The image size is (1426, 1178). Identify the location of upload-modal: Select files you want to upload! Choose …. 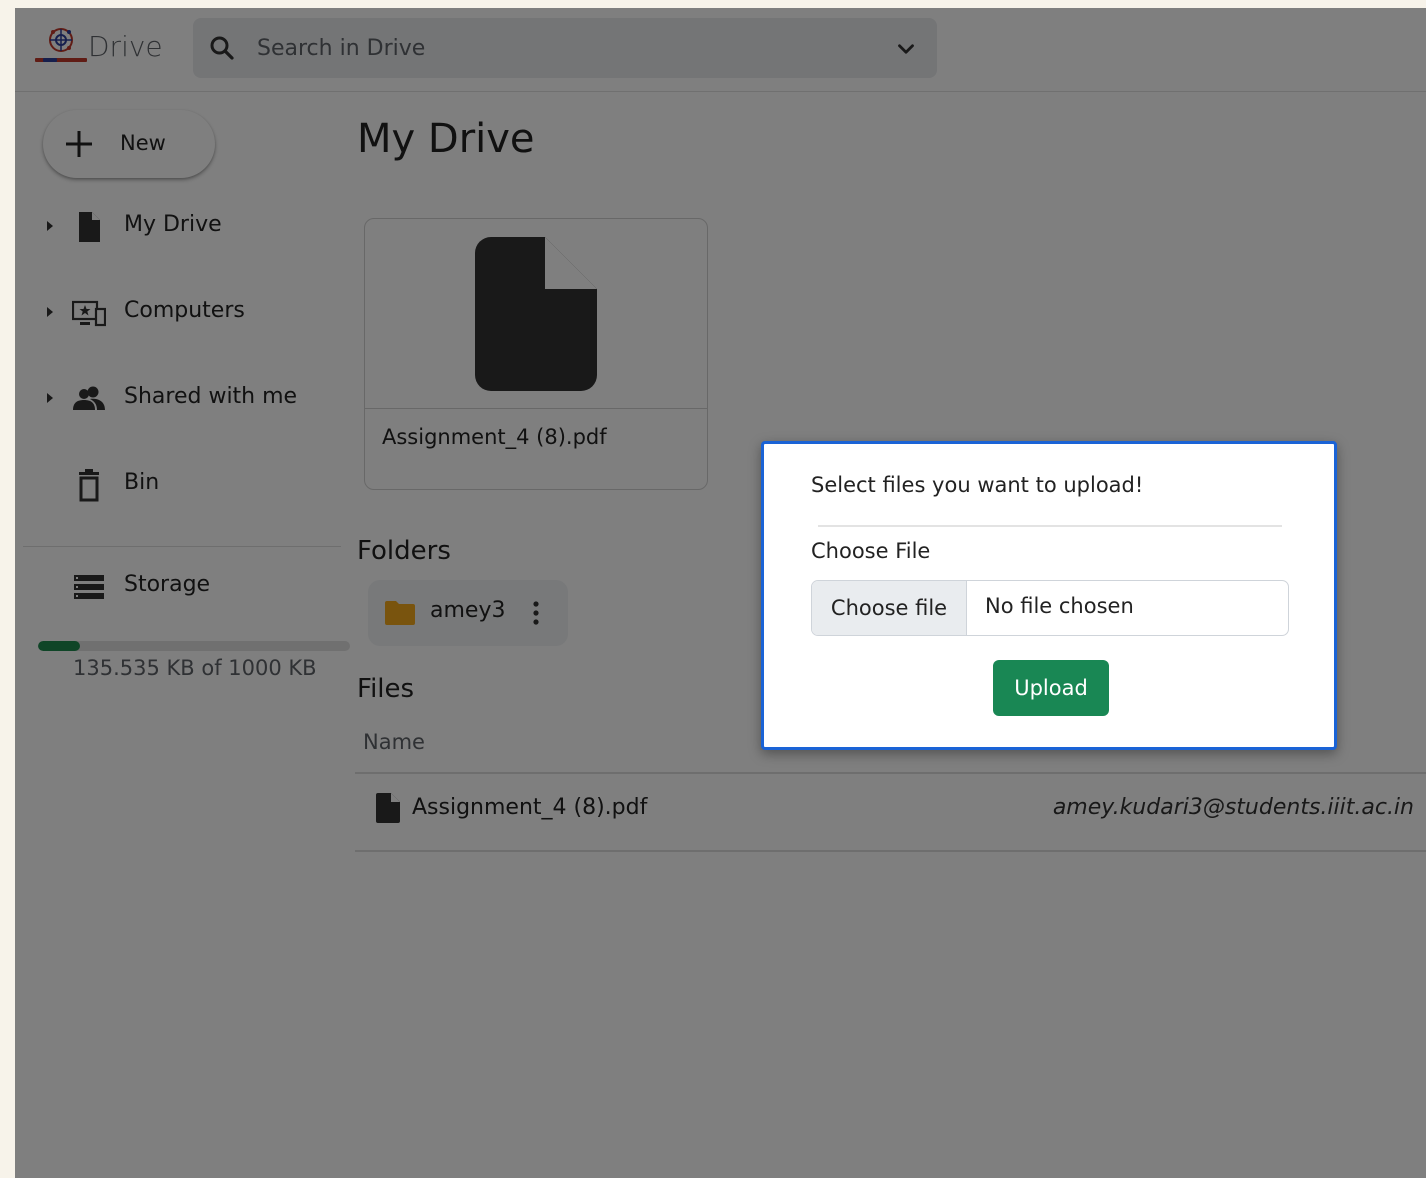
(1049, 595).